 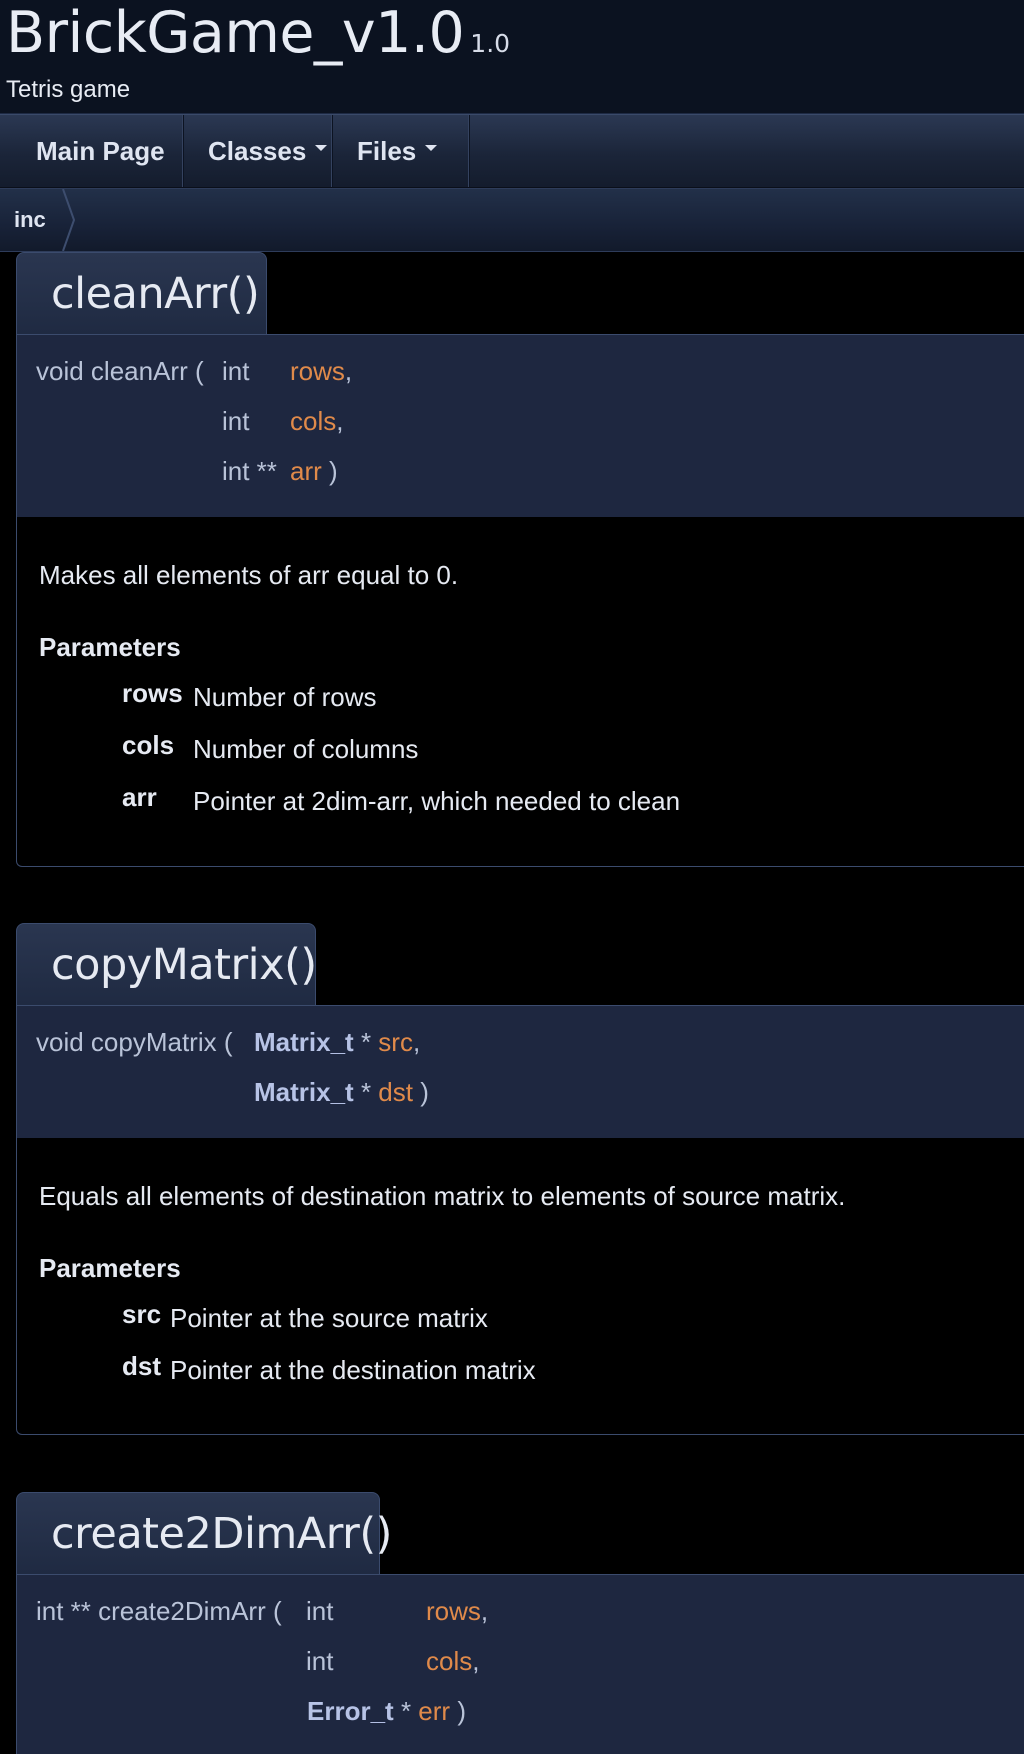 I want to click on param-desc: Number of columns, so click(x=306, y=749).